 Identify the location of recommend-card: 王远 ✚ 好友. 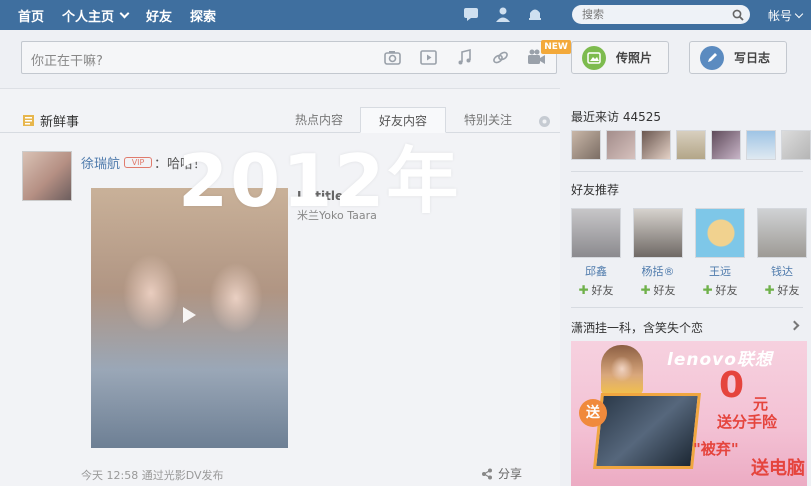
(720, 253).